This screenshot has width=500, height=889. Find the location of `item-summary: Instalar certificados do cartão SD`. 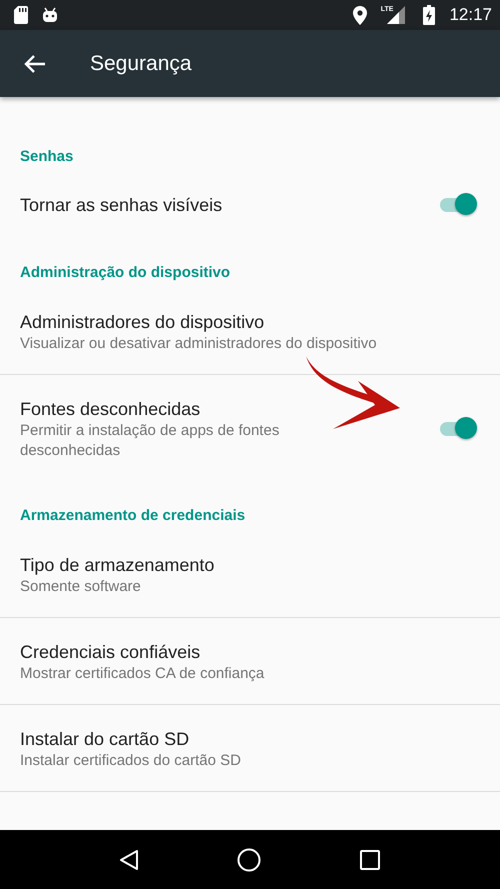

item-summary: Instalar certificados do cartão SD is located at coordinates (131, 761).